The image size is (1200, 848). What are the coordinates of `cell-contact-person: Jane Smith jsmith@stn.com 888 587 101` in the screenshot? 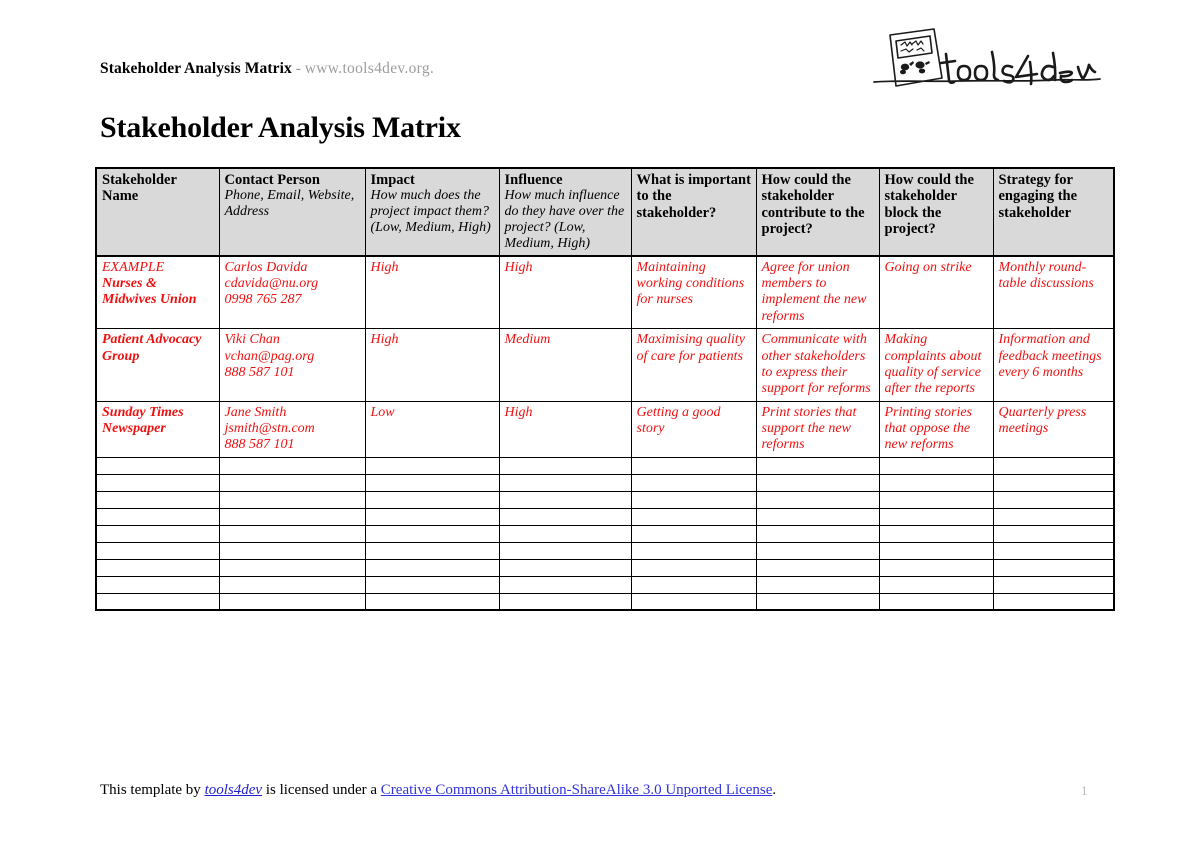 It's located at (292, 429).